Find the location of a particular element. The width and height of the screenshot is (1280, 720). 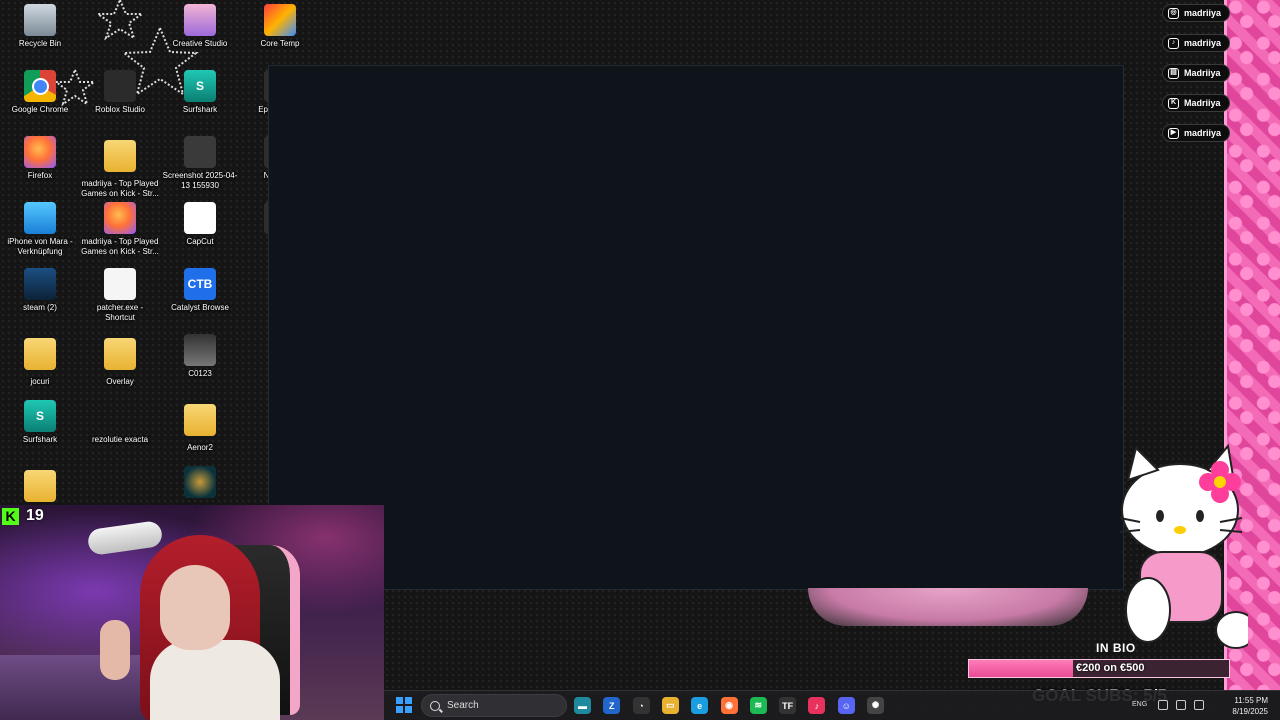

desktop-icon-label: Recycle Bin is located at coordinates (40, 43).